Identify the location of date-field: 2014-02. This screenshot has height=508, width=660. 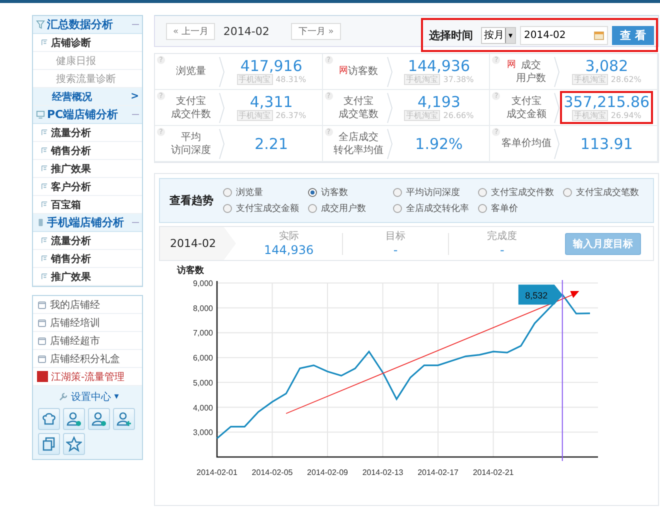
(564, 35).